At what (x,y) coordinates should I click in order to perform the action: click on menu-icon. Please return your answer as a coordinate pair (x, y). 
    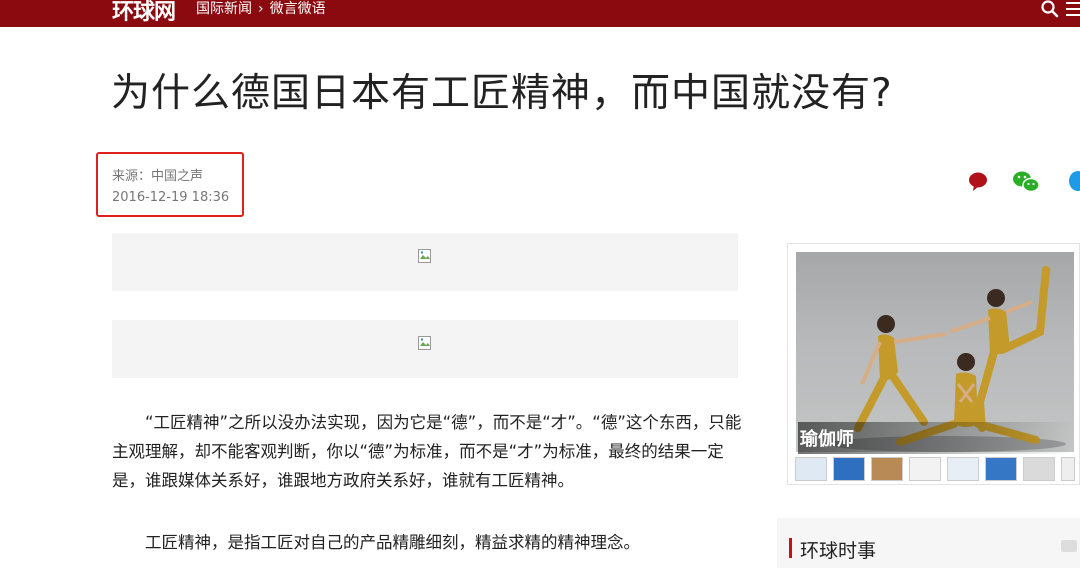
    Looking at the image, I should click on (1073, 9).